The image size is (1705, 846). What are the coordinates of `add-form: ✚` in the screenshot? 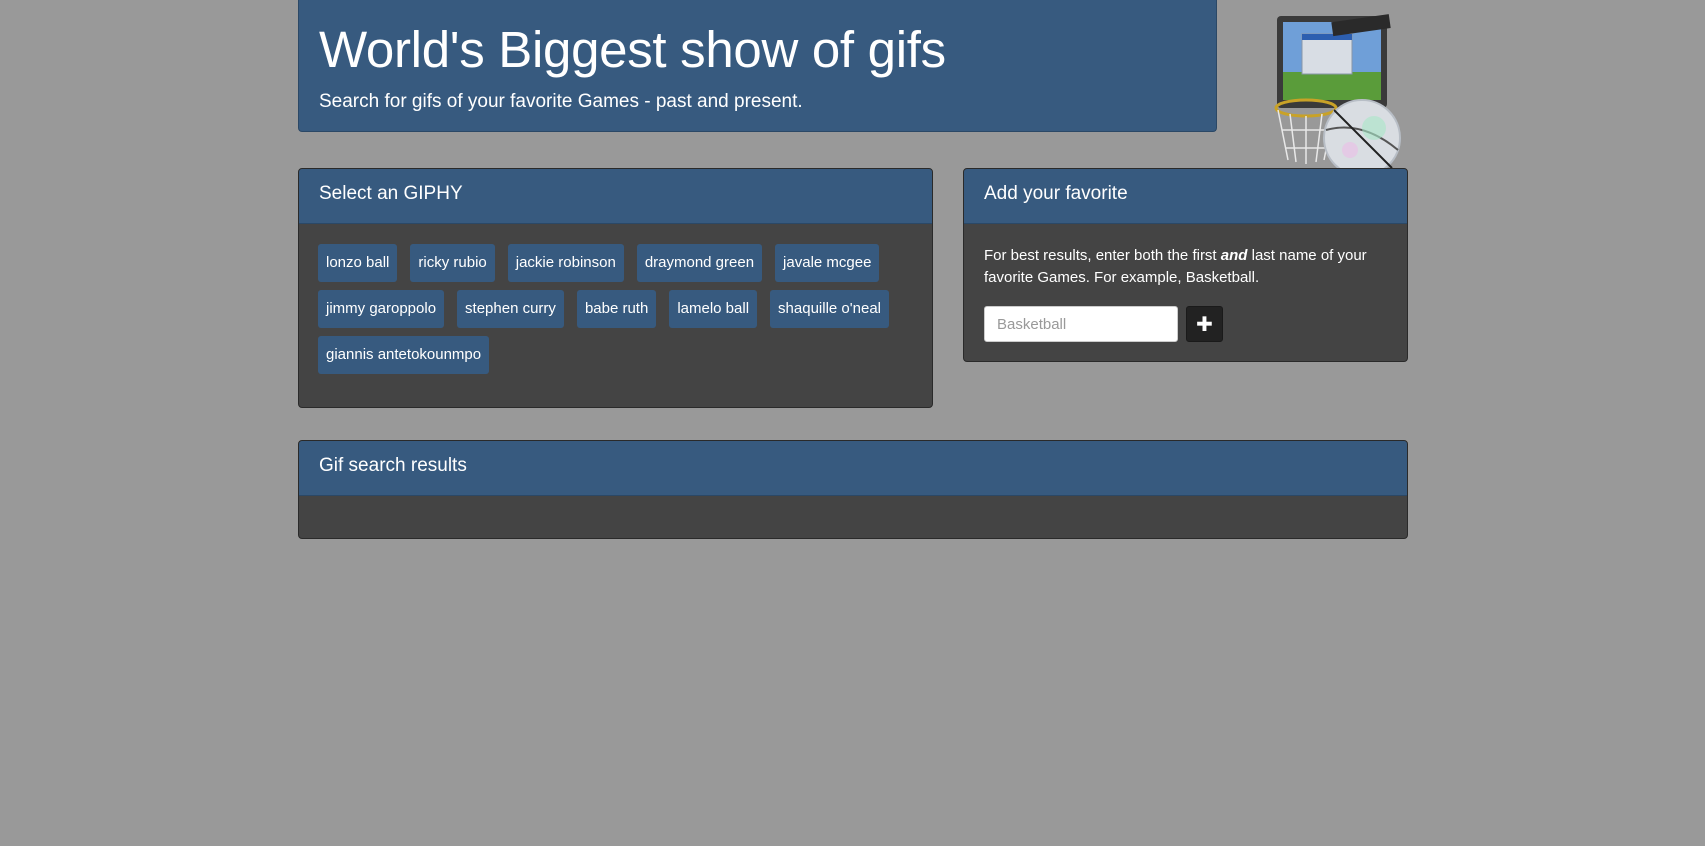 It's located at (1185, 324).